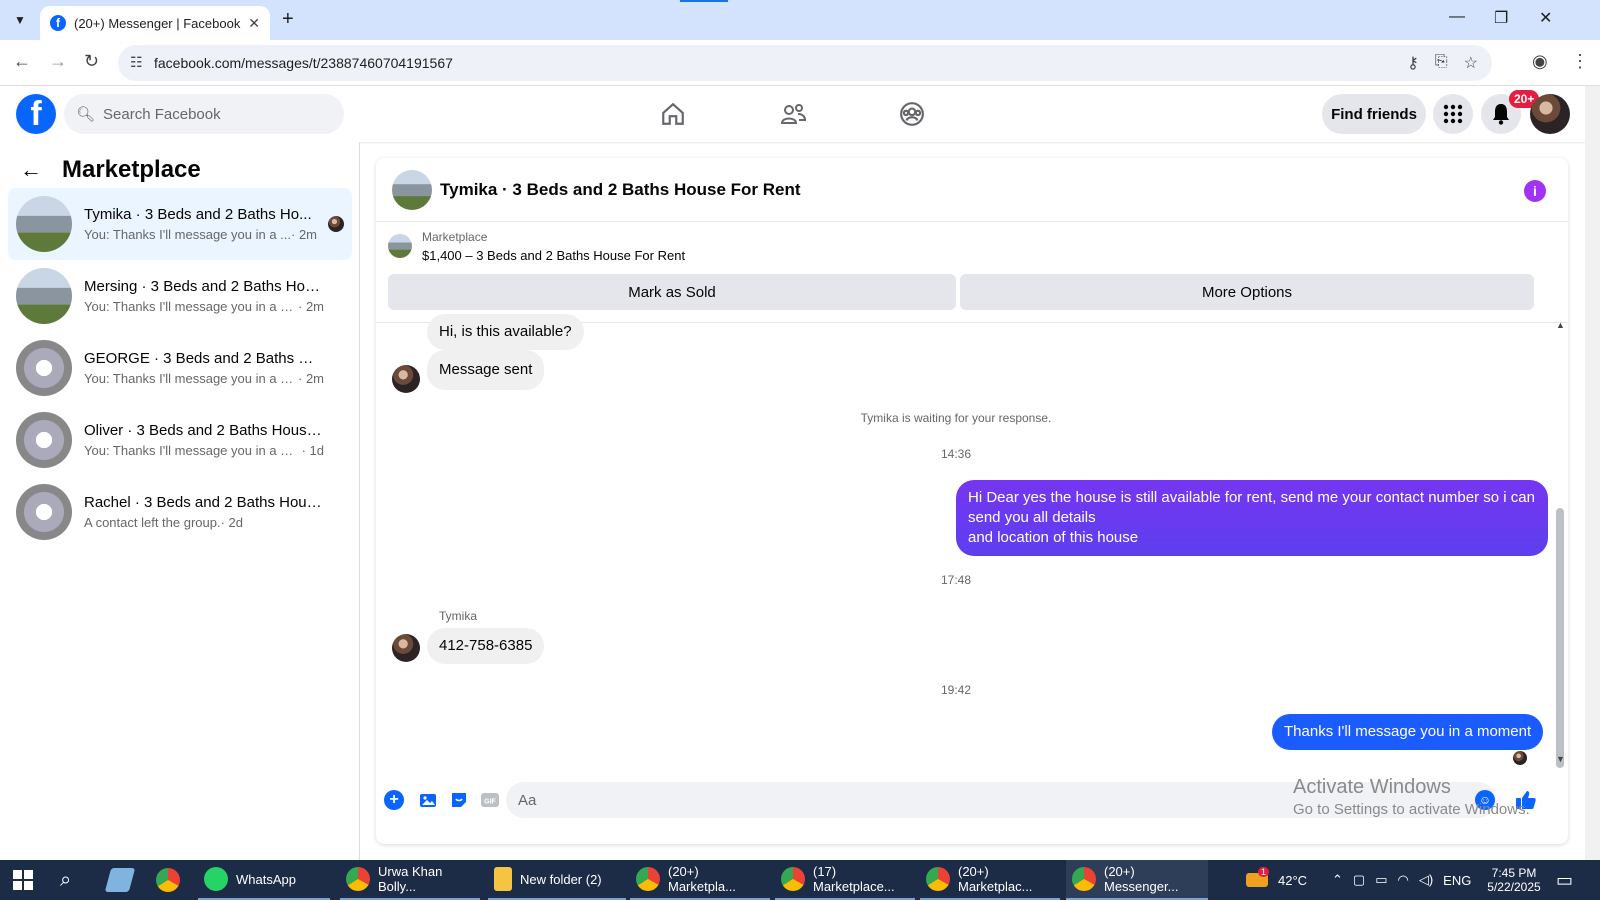 Image resolution: width=1600 pixels, height=900 pixels. I want to click on chrome-app-icon, so click(172, 880).